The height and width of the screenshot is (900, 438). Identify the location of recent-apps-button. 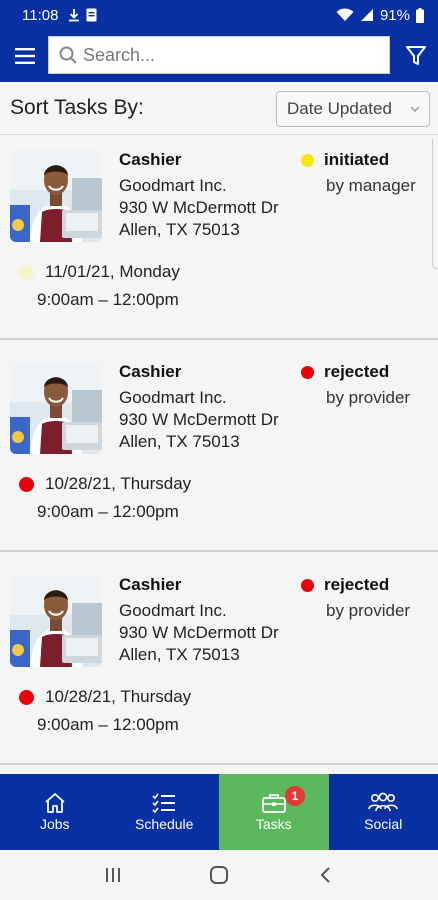
(113, 875).